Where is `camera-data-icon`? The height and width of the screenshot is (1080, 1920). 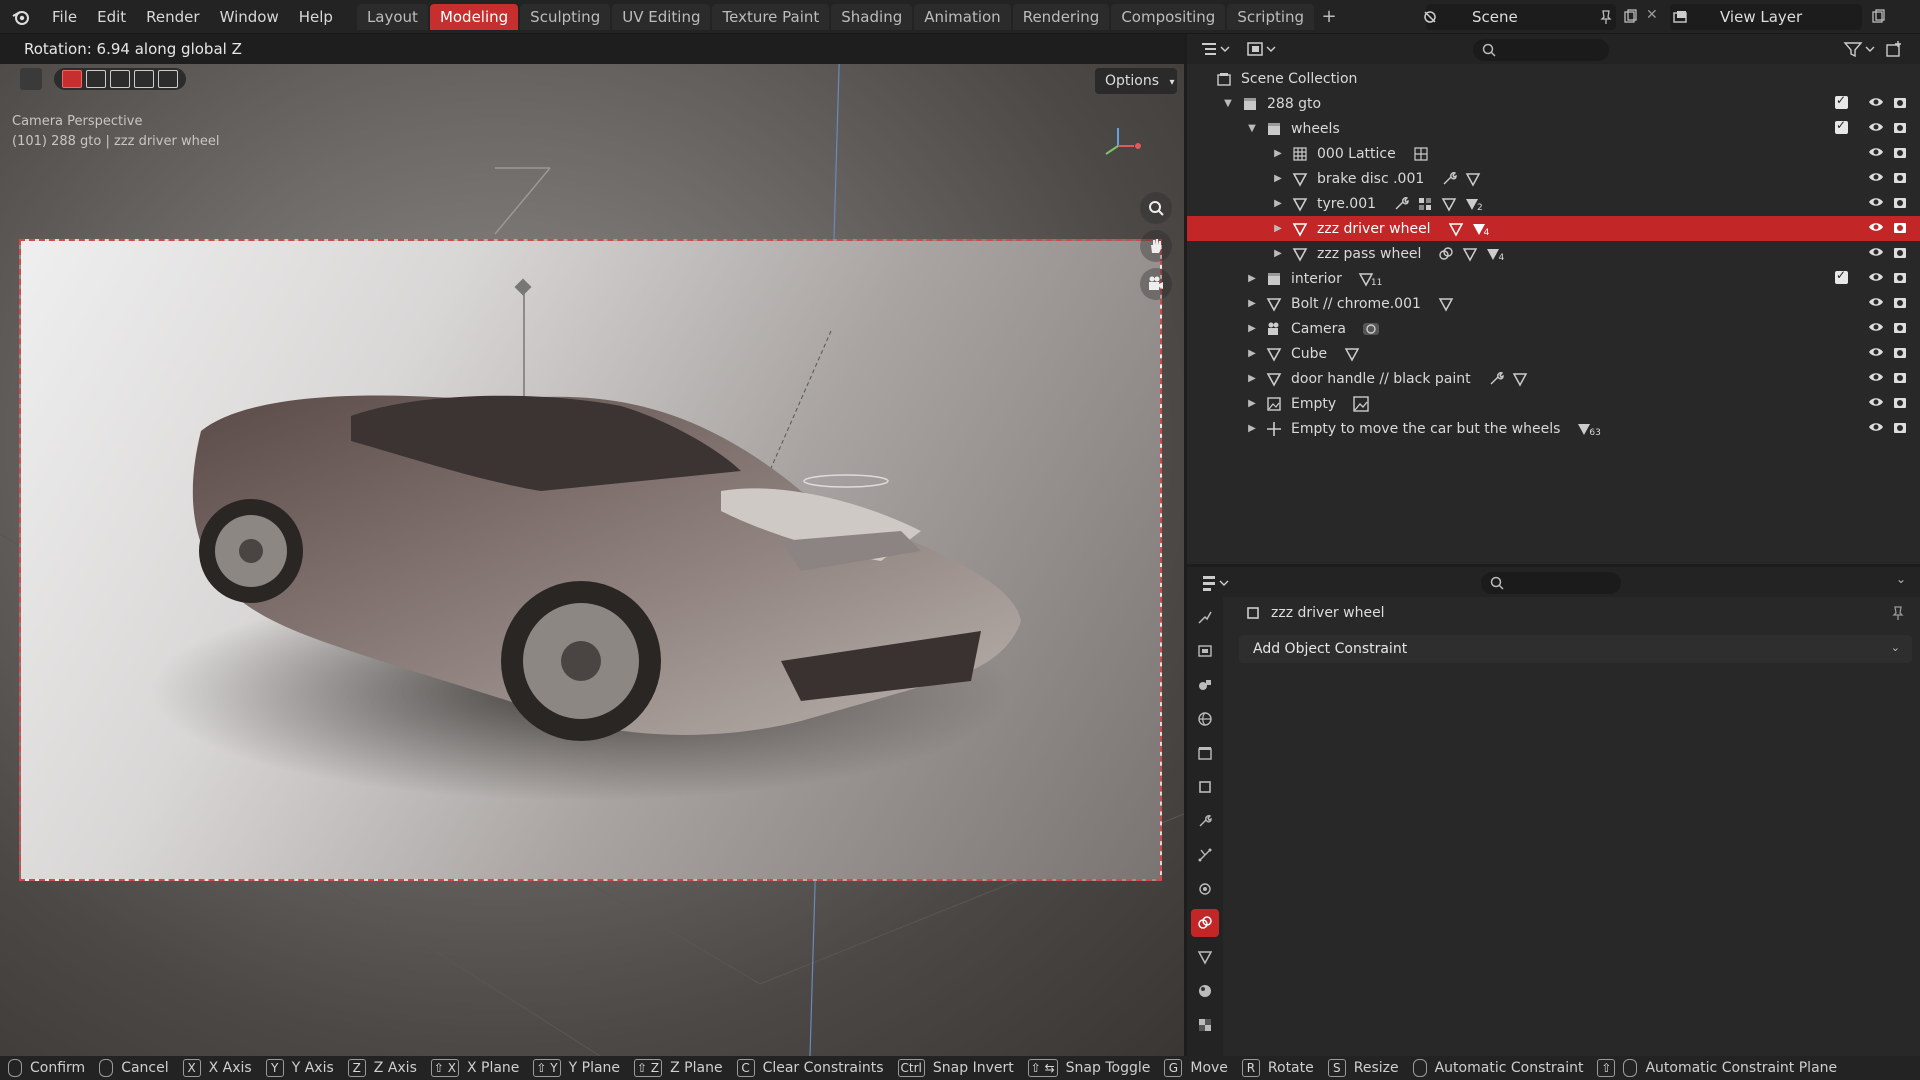 camera-data-icon is located at coordinates (1371, 329).